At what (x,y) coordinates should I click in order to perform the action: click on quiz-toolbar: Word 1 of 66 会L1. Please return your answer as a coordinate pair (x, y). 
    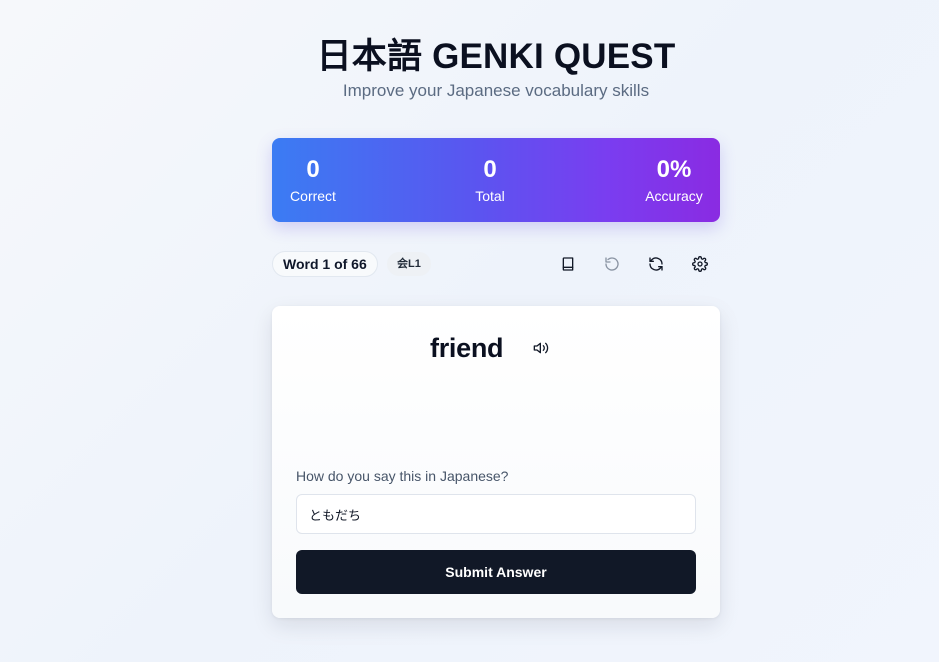
    Looking at the image, I should click on (496, 264).